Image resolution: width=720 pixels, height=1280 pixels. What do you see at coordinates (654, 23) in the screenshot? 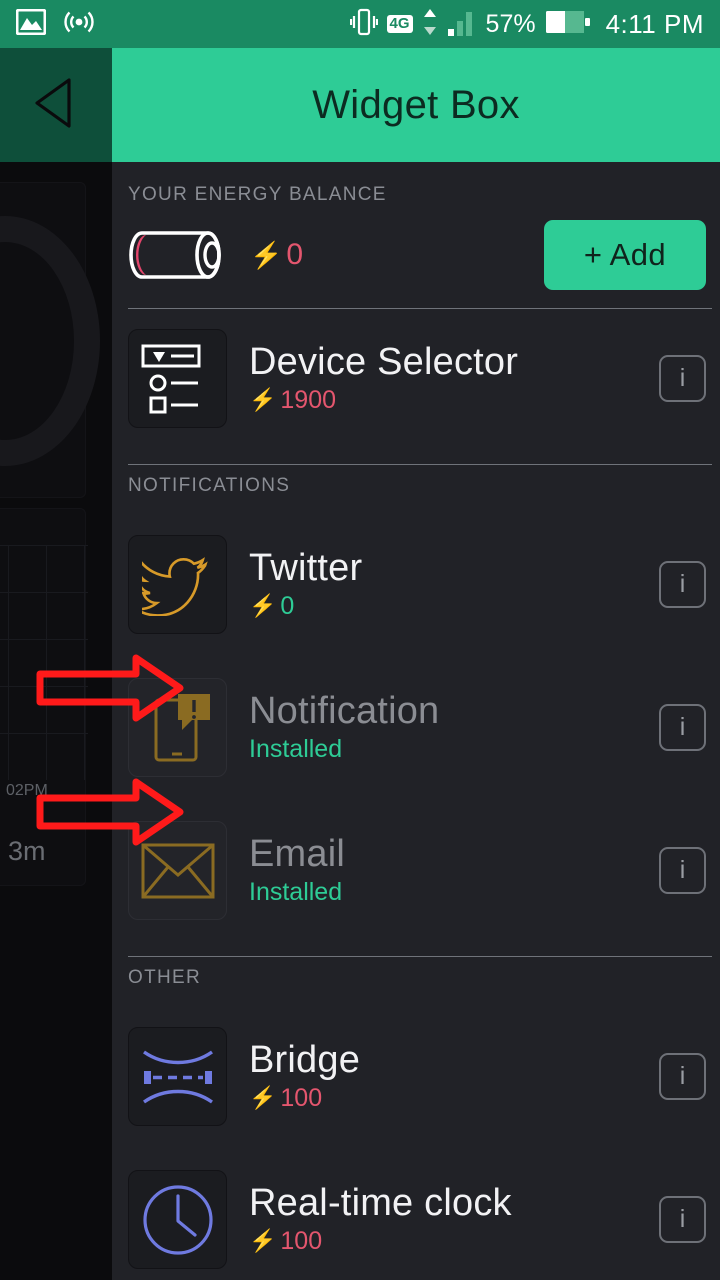
I see `clock-time-label: 4:11 PM` at bounding box center [654, 23].